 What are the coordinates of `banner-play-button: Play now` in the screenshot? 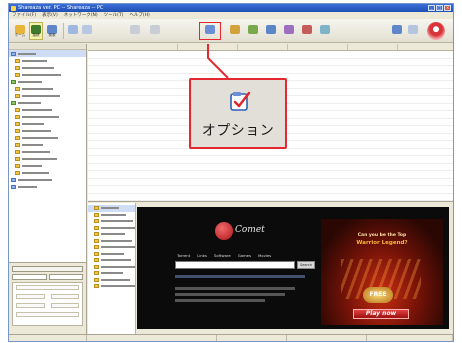 It's located at (381, 314).